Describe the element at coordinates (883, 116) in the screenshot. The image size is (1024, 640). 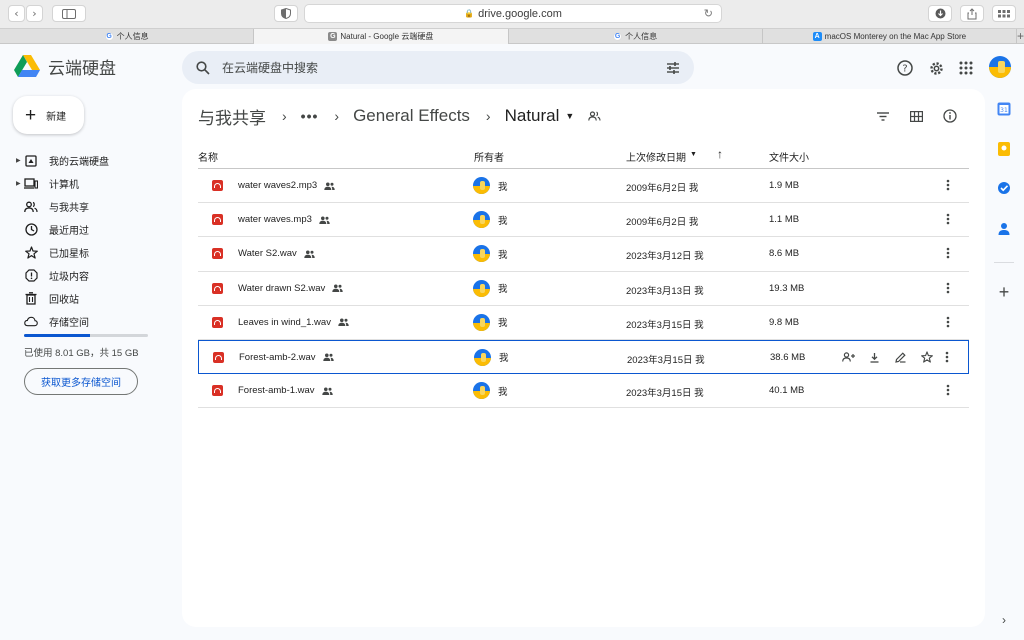
I see `filter-icon` at that location.